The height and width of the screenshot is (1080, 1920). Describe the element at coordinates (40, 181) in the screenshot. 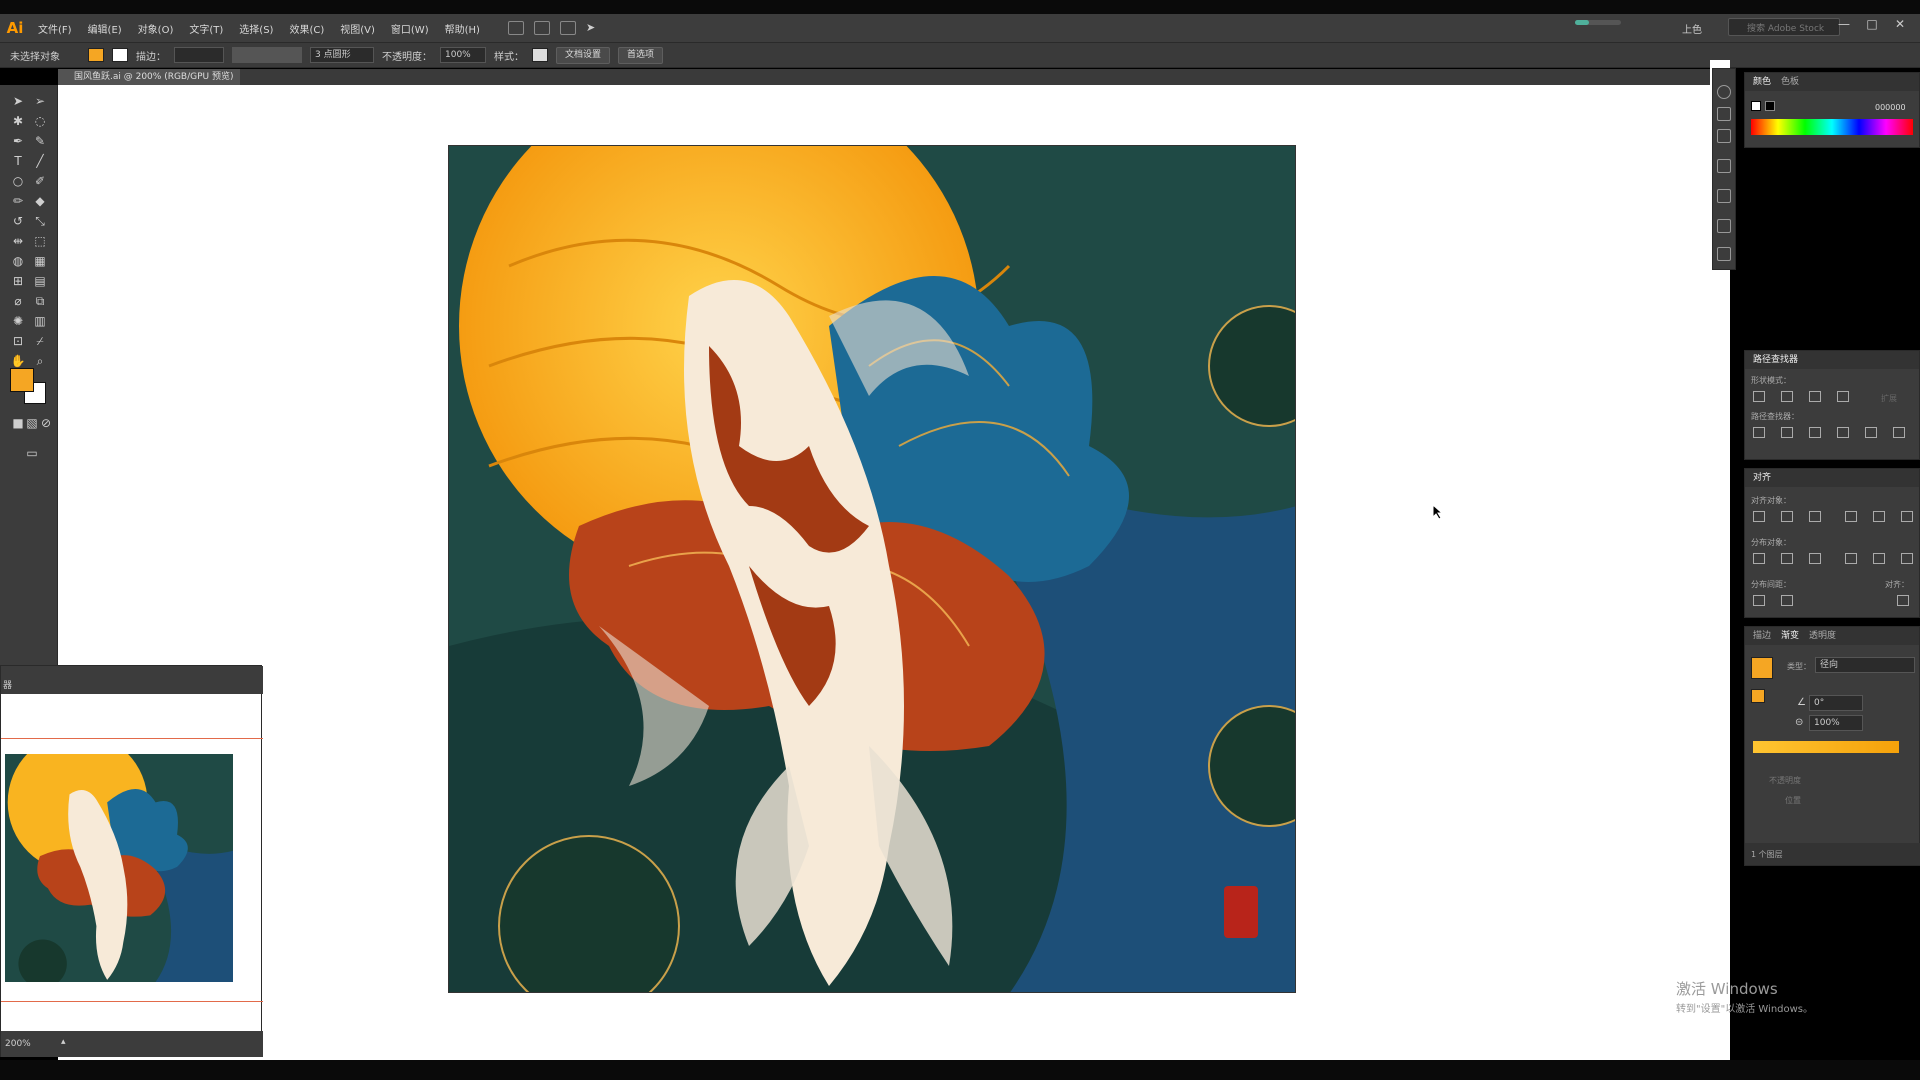

I see `paintbrush-tool-icon: ✐` at that location.